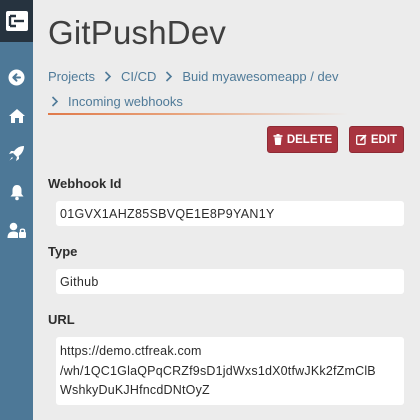 The width and height of the screenshot is (420, 420). I want to click on edit-button-label: EDIT, so click(384, 139).